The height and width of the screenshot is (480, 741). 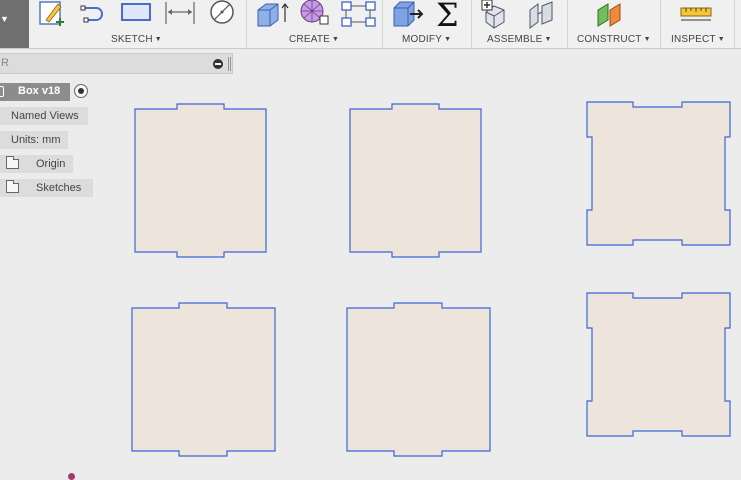 I want to click on create-menu: CREATE ▼, so click(x=314, y=39).